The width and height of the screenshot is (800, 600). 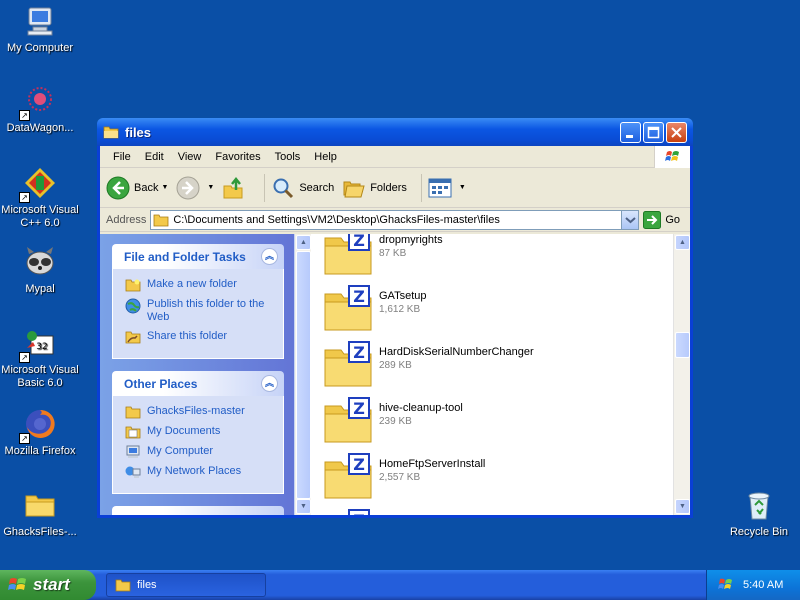 I want to click on file-name: HardDiskSerialNumberChanger, so click(x=456, y=352).